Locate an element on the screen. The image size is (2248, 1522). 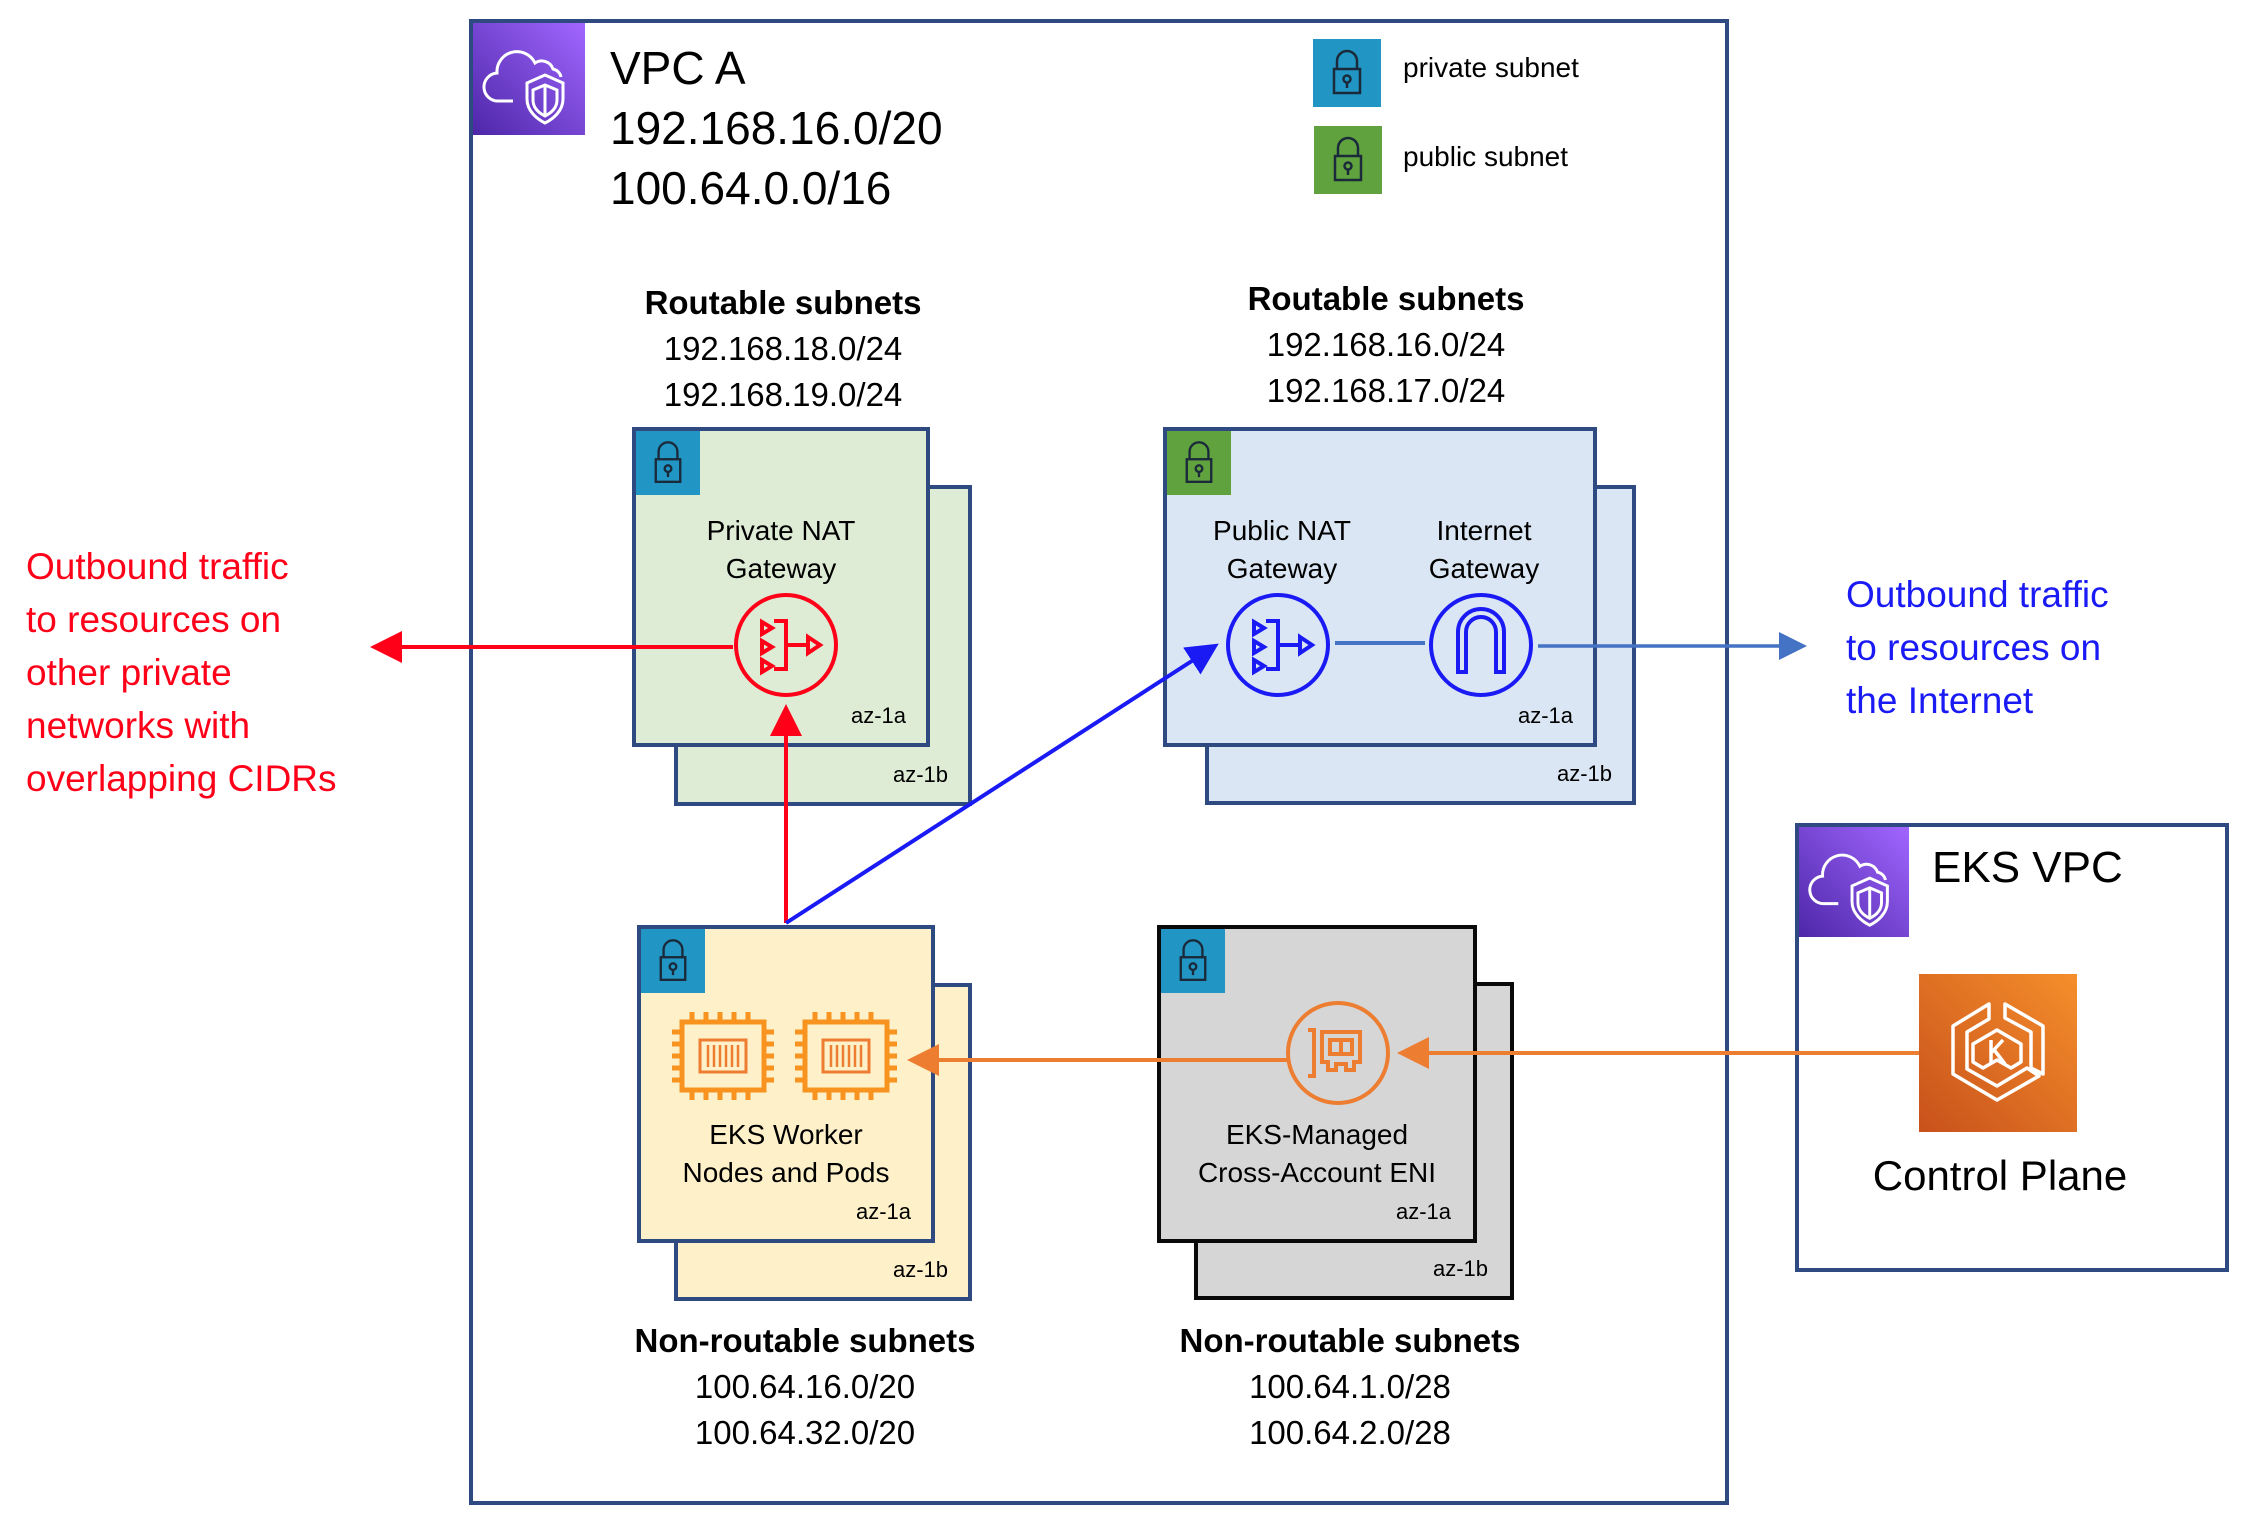
internet-gateway-icon is located at coordinates (1481, 645).